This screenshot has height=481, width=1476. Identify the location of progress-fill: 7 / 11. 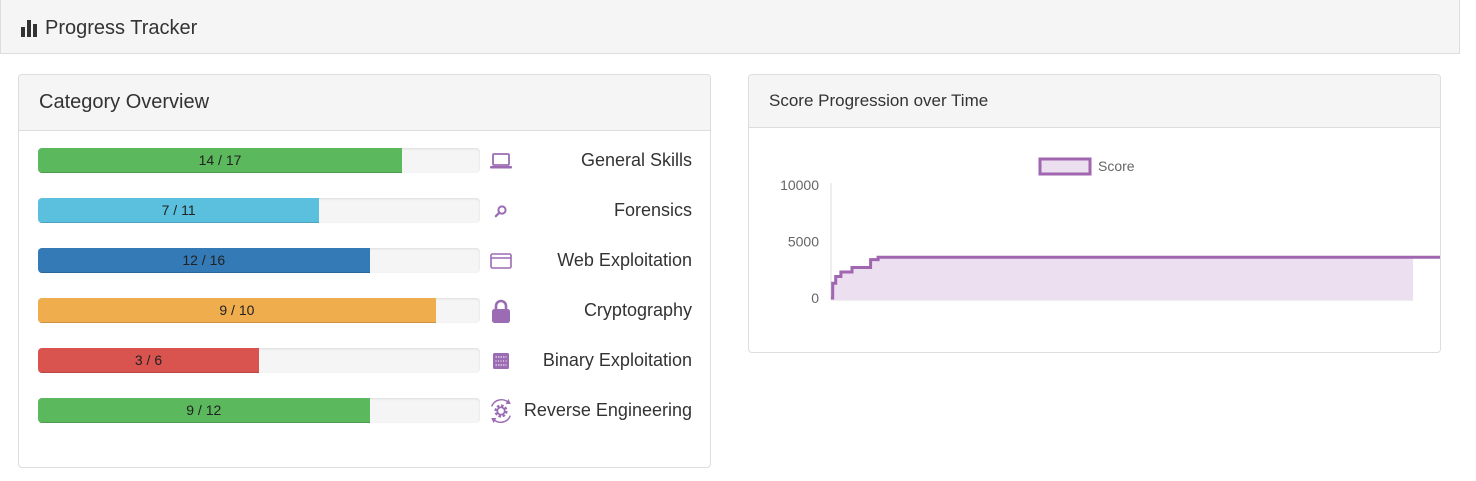
(179, 210).